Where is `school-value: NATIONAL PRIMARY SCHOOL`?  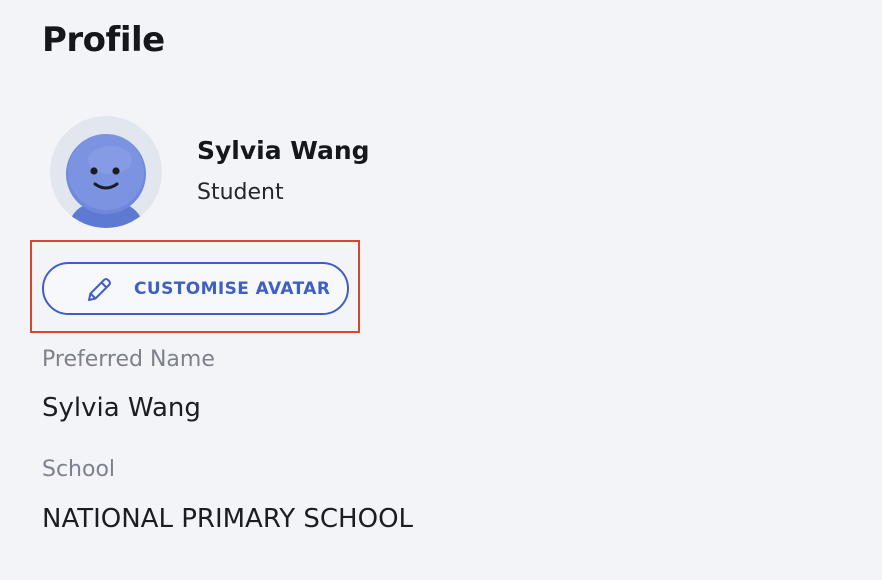 school-value: NATIONAL PRIMARY SCHOOL is located at coordinates (228, 519).